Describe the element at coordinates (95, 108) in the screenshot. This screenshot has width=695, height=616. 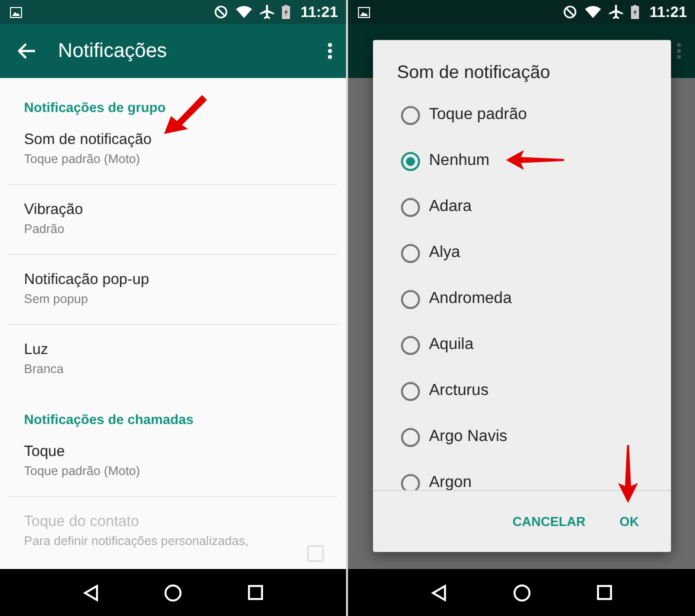
I see `section-header: Notificações de grupo` at that location.